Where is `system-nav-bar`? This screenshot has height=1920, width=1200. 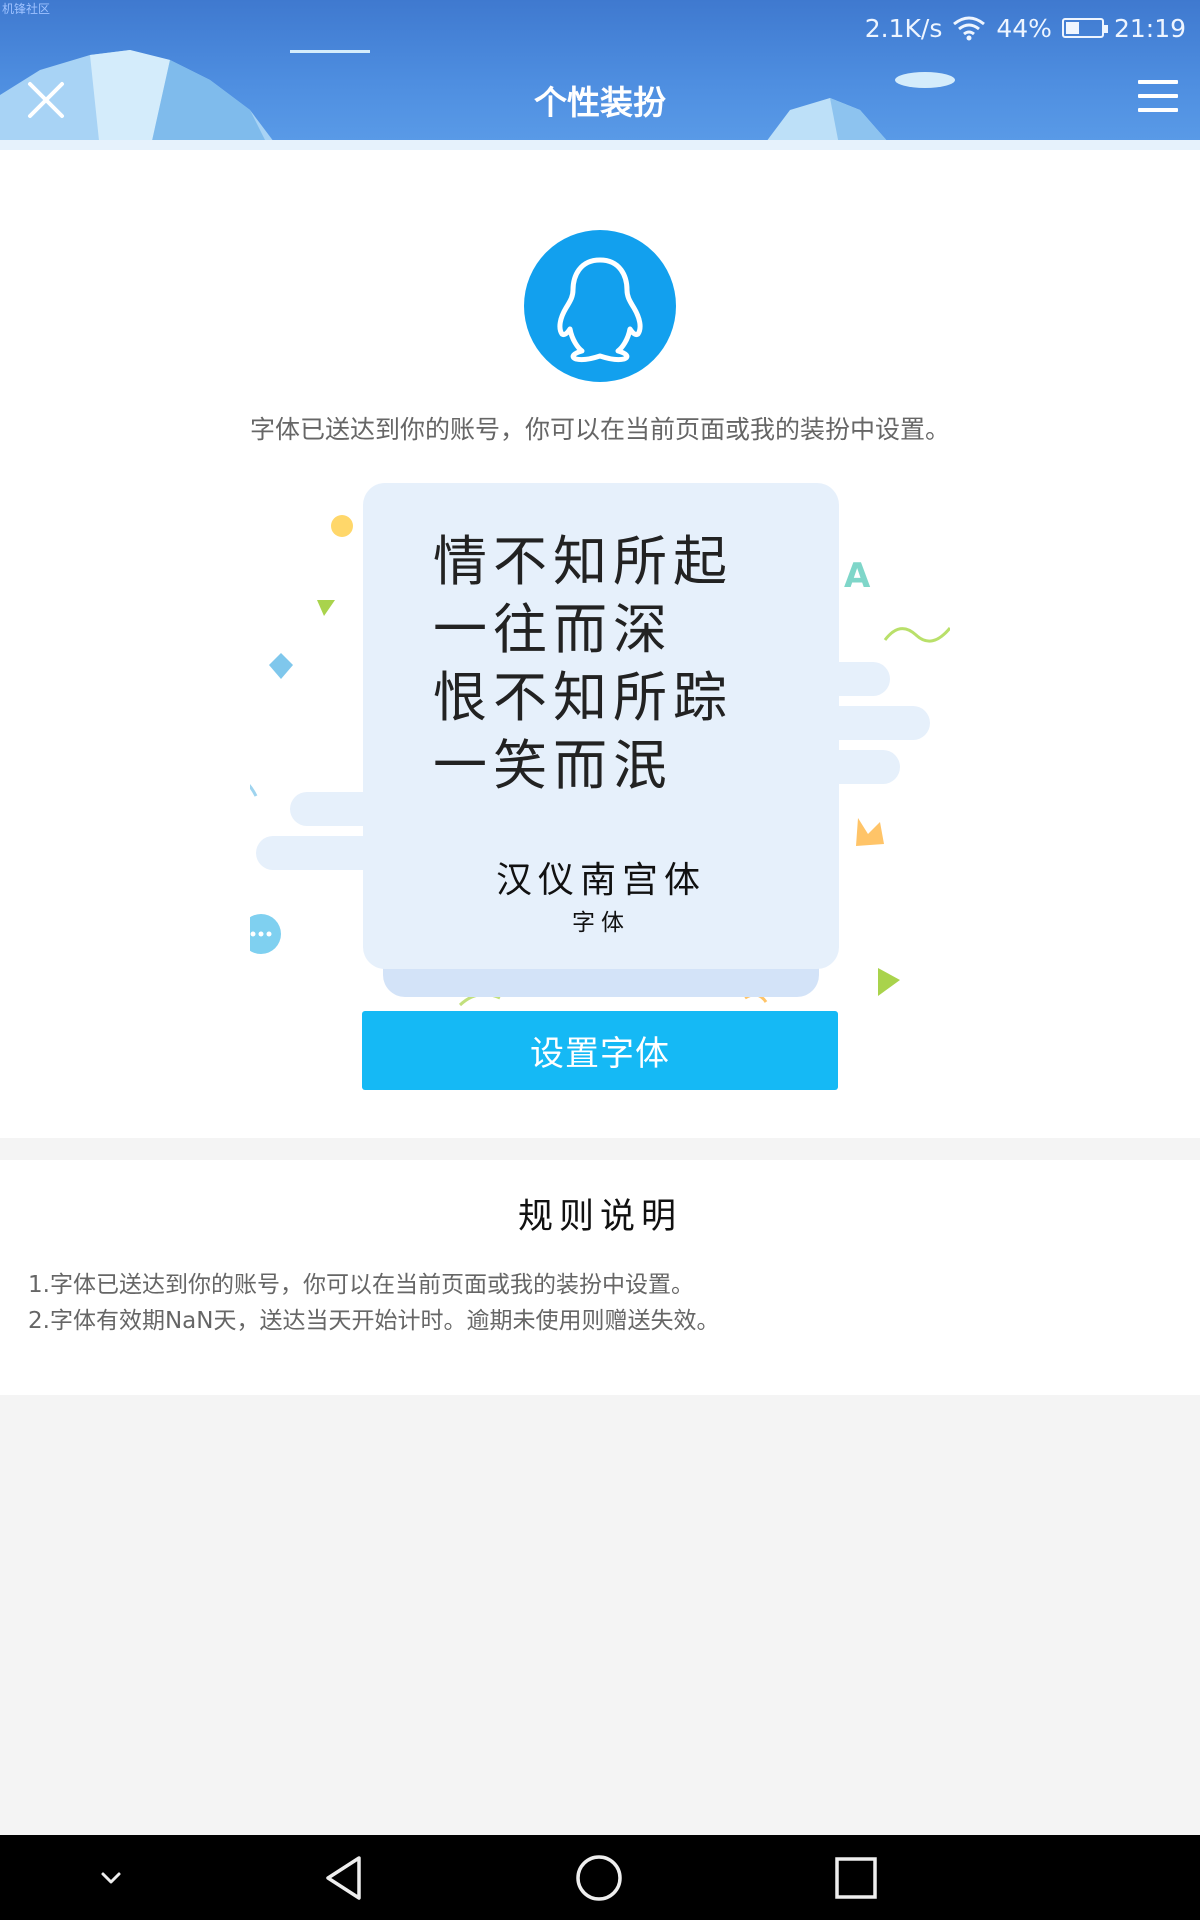
system-nav-bar is located at coordinates (600, 1877).